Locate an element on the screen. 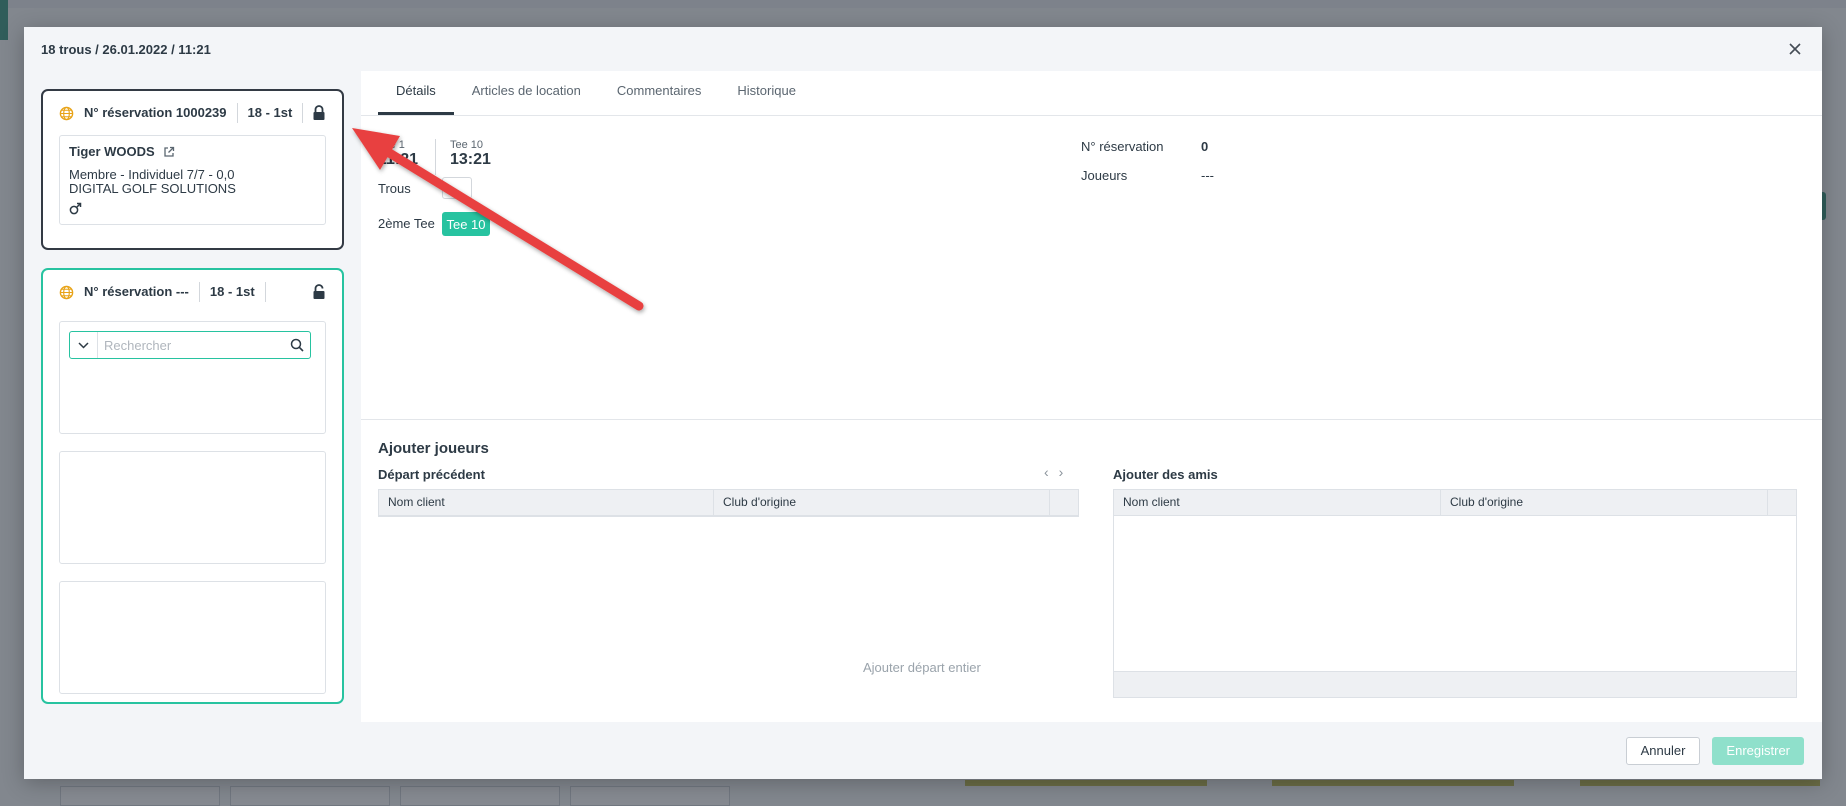  tee10-block: Tee 10 13:21 is located at coordinates (470, 154).